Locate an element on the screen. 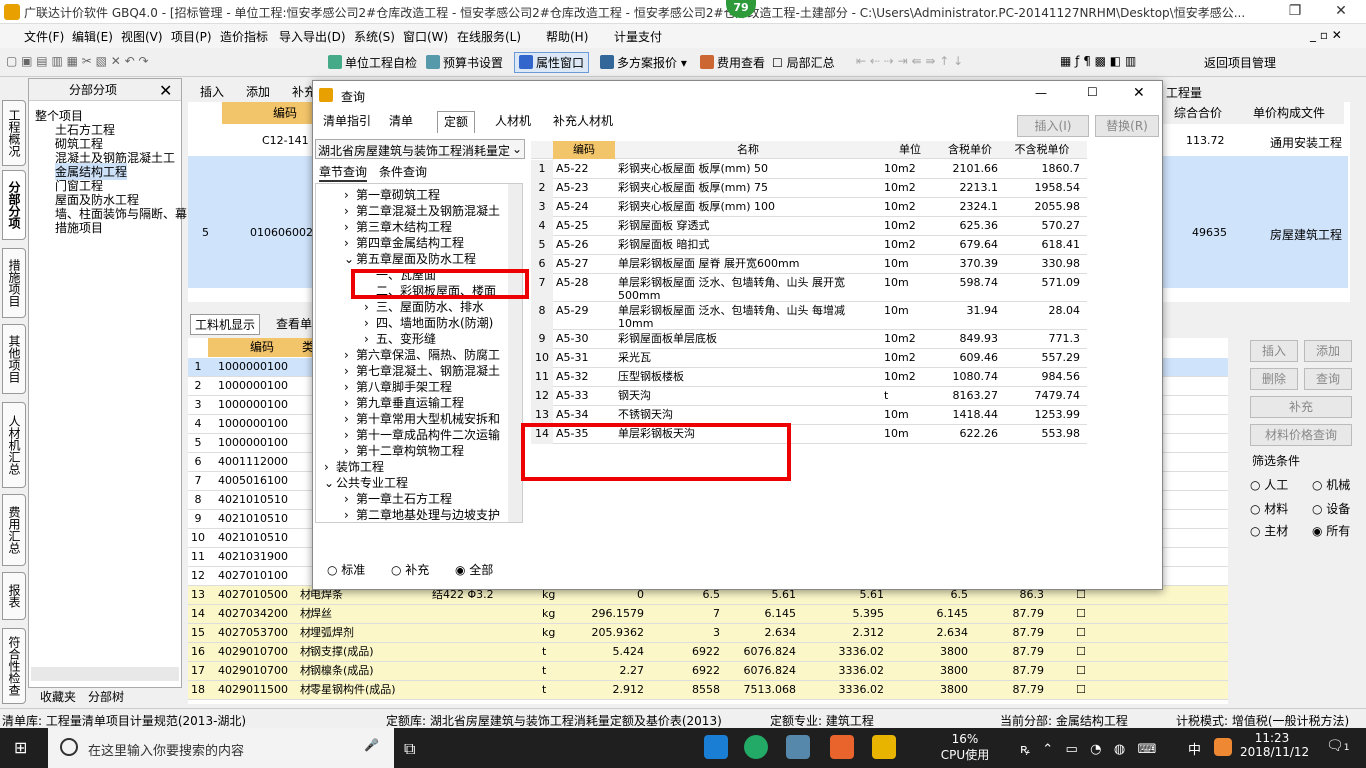 This screenshot has height=768, width=1366. windows-start-icon: ⊞ is located at coordinates (23, 748).